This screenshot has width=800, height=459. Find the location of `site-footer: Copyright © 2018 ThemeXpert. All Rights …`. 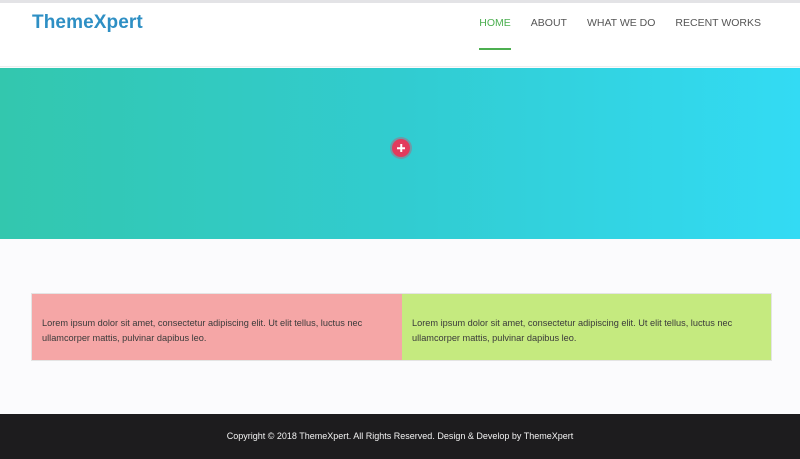

site-footer: Copyright © 2018 ThemeXpert. All Rights … is located at coordinates (400, 436).